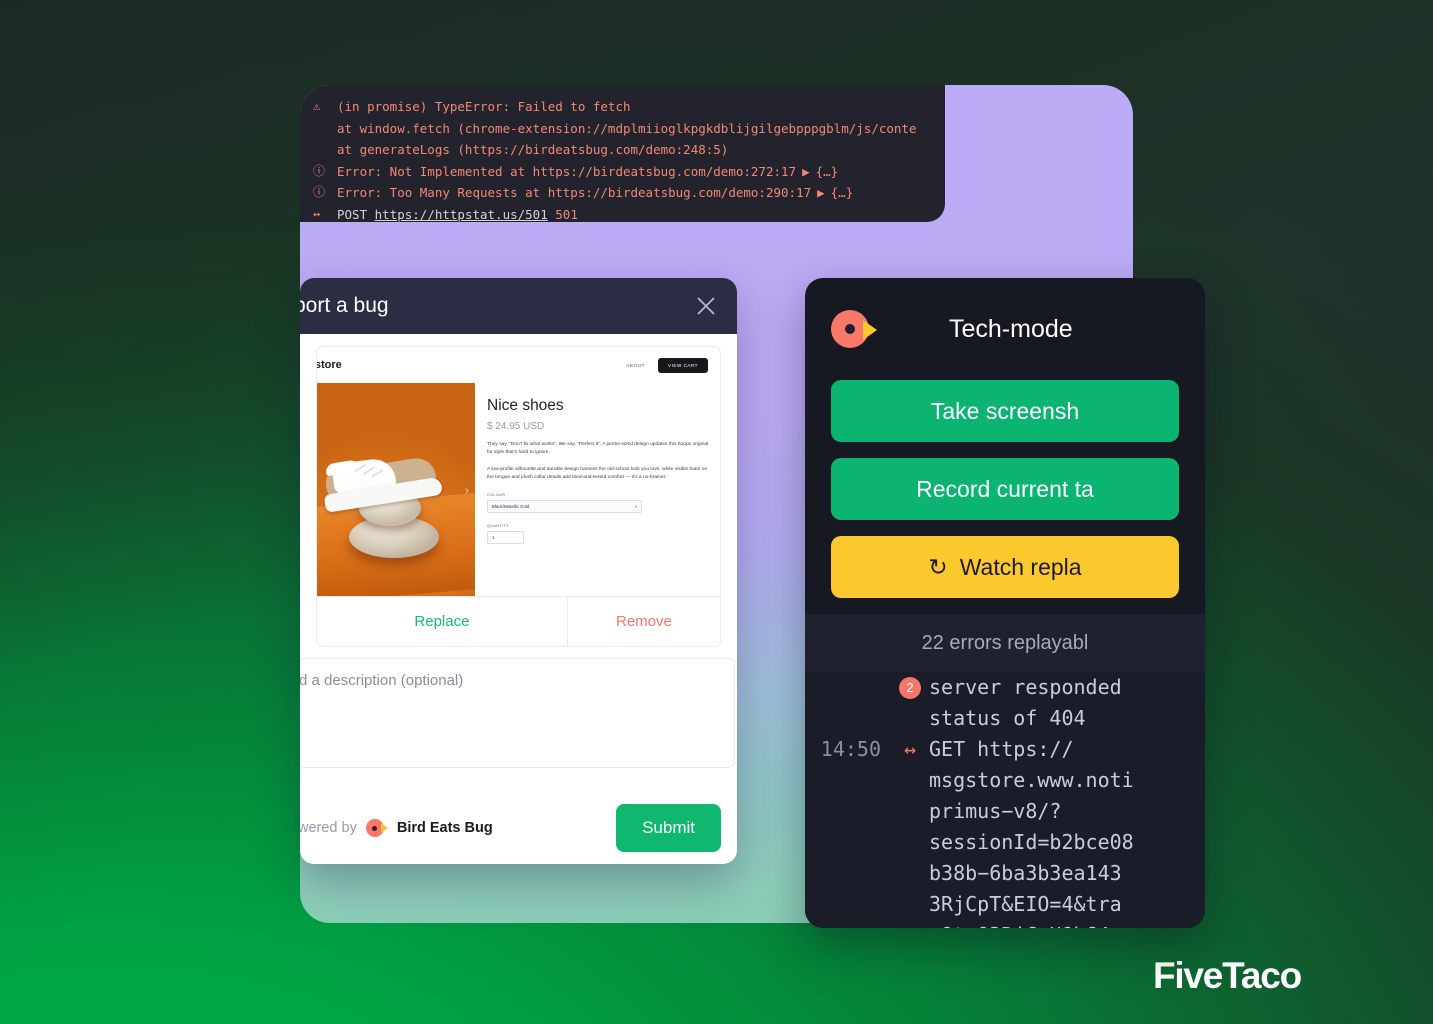 The image size is (1433, 1024). Describe the element at coordinates (910, 687) in the screenshot. I see `error-count-badge: 2` at that location.